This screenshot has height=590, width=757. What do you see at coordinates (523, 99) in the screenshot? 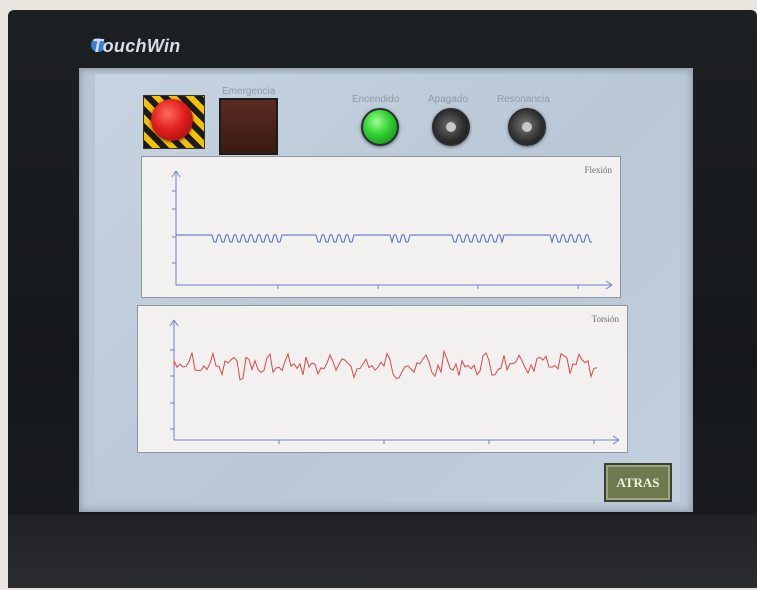
I see `resonancia-label: Resonancia` at bounding box center [523, 99].